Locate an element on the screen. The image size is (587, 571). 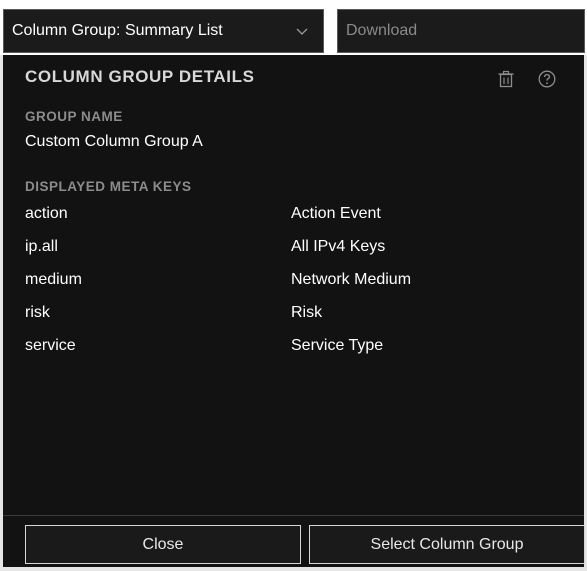
meta-key-row: medium Network Medium is located at coordinates (295, 287).